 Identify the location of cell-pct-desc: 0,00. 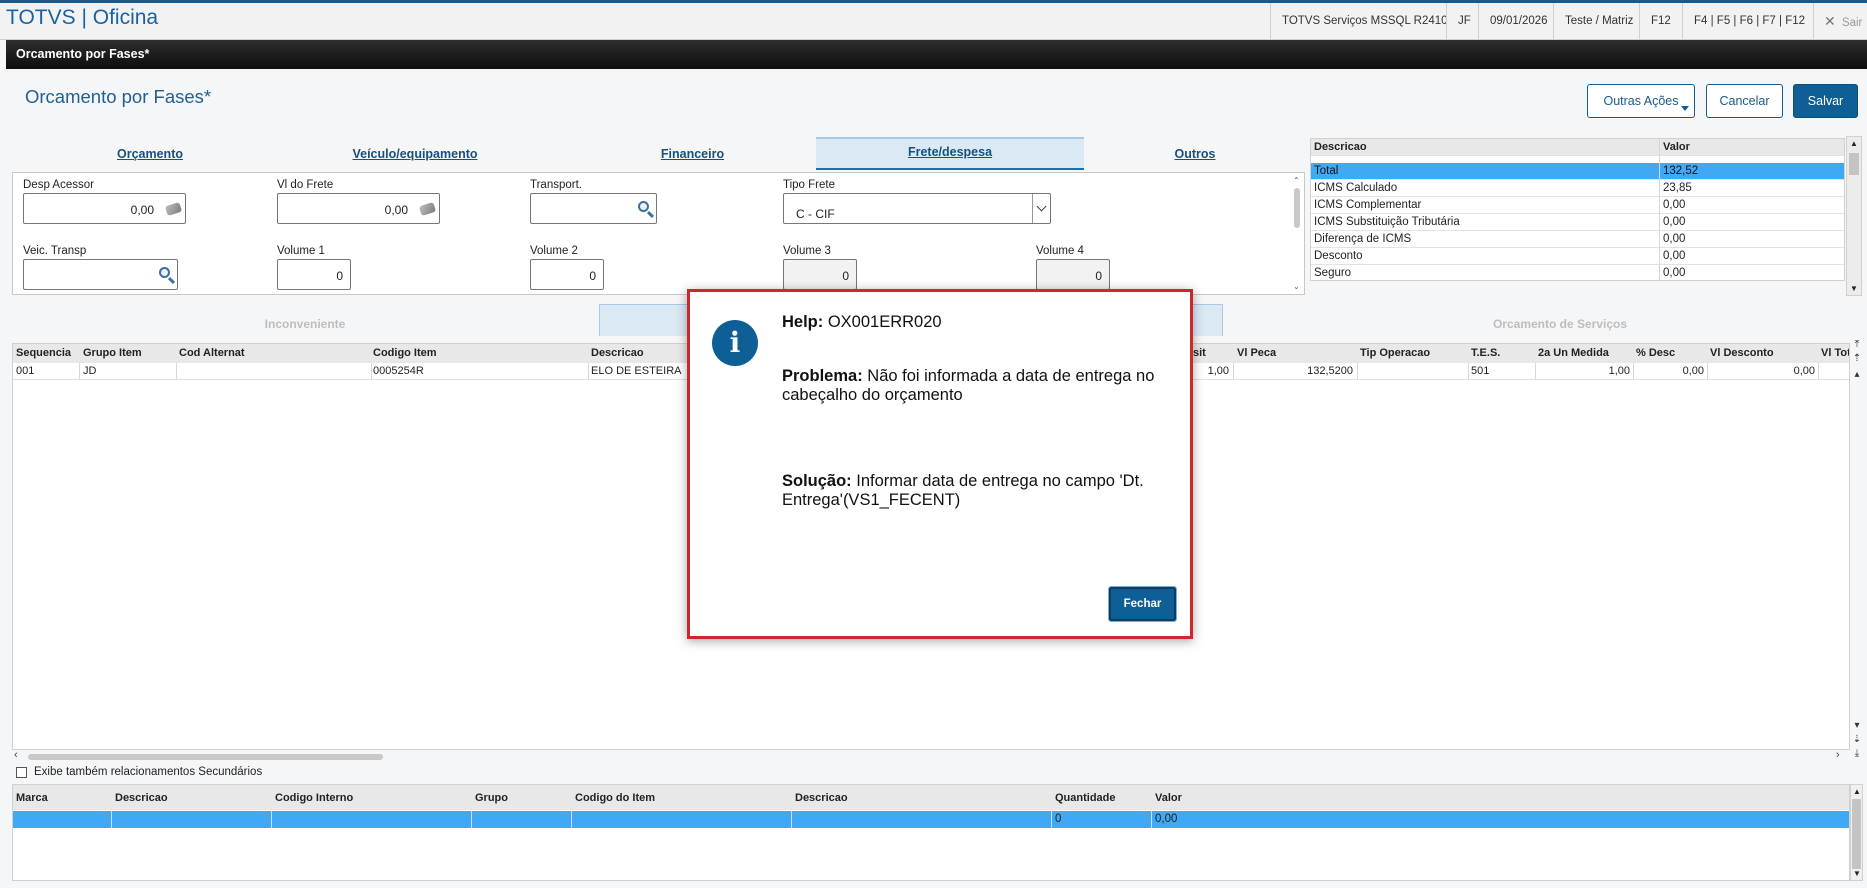
(1693, 371).